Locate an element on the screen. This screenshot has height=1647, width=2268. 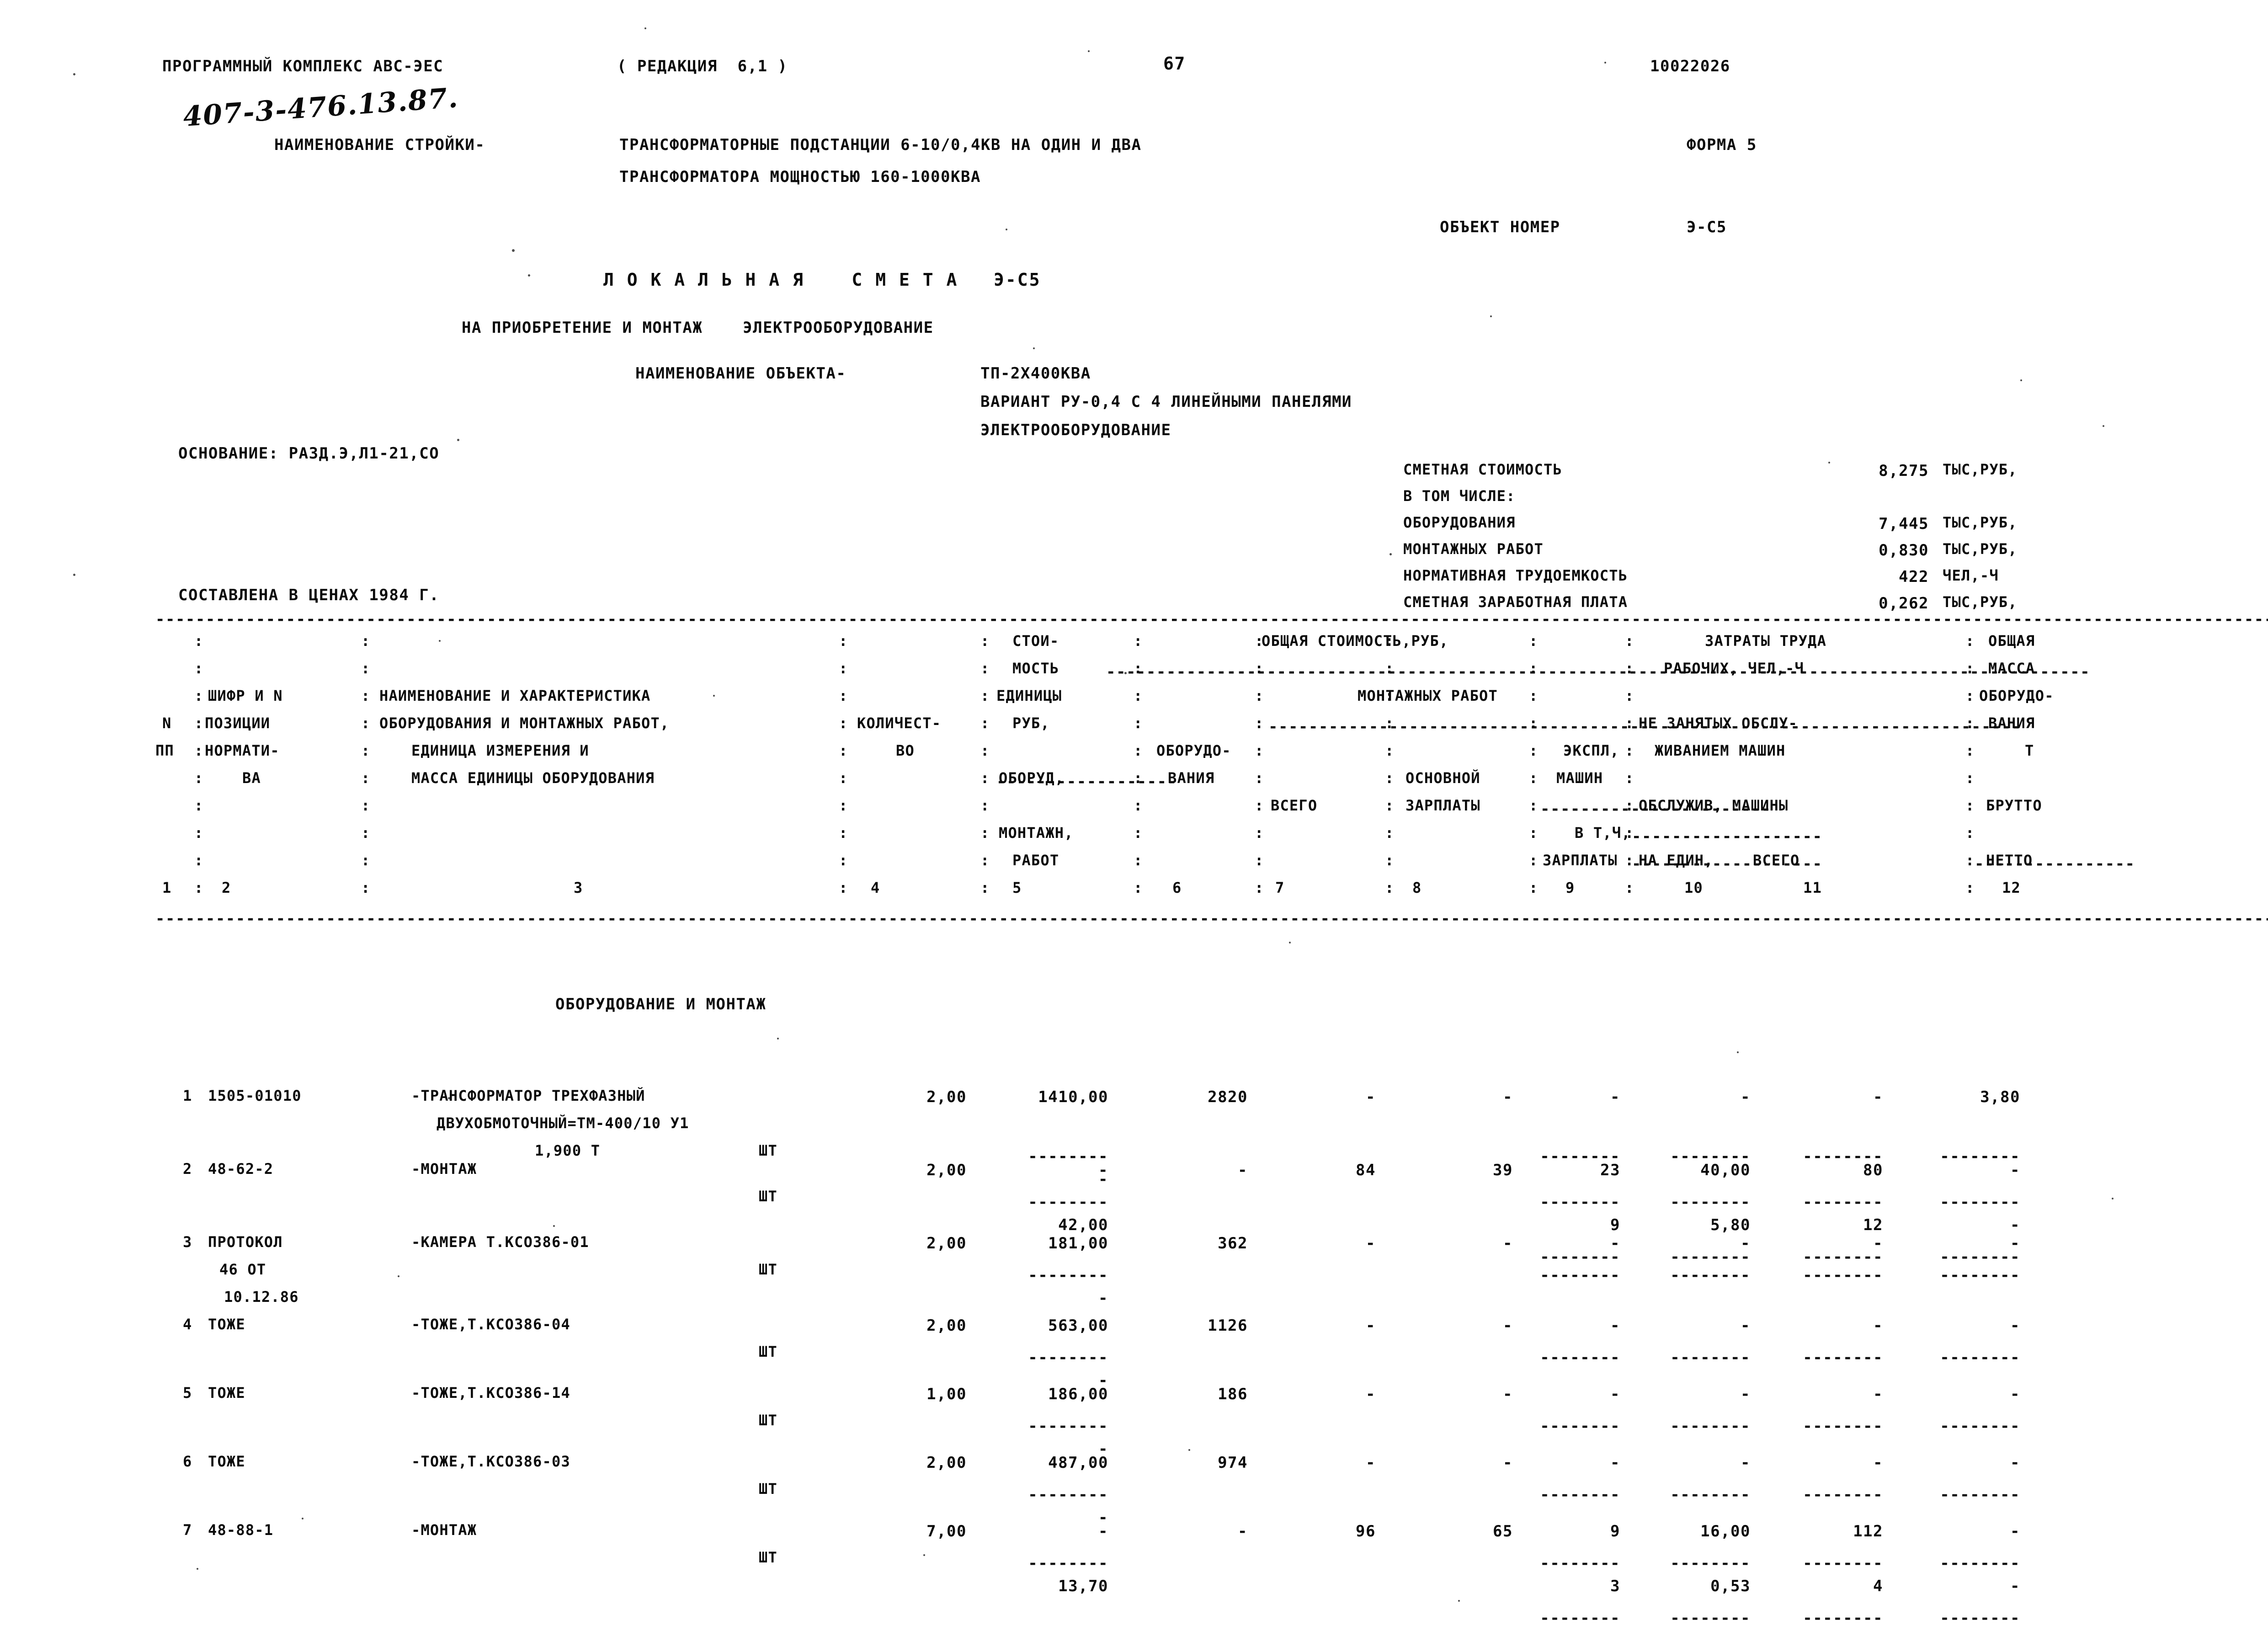
stroyka-line-2: ТРАНСФОРМАТОРА МОЩНОСТЬЮ 160-1000КВА is located at coordinates (800, 177).